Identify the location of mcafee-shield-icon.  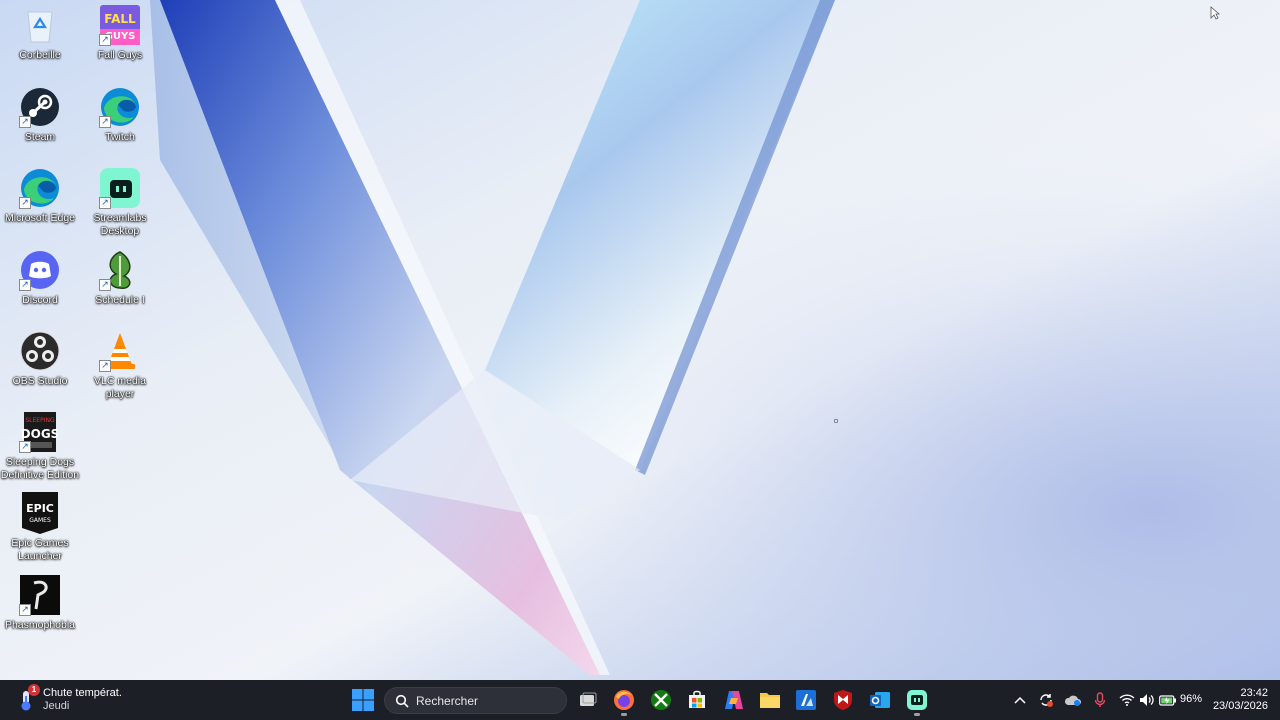
(843, 700).